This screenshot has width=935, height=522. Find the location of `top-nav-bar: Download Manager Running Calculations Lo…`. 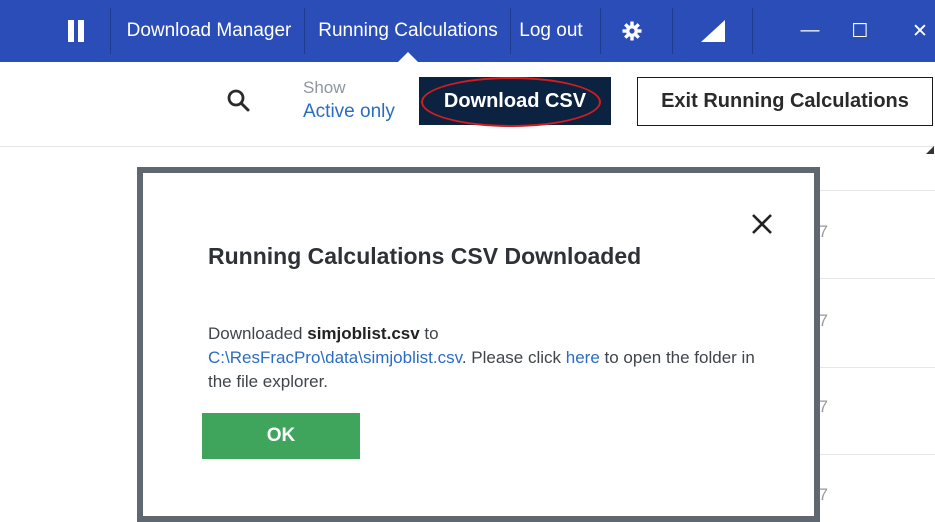

top-nav-bar: Download Manager Running Calculations Lo… is located at coordinates (467, 31).